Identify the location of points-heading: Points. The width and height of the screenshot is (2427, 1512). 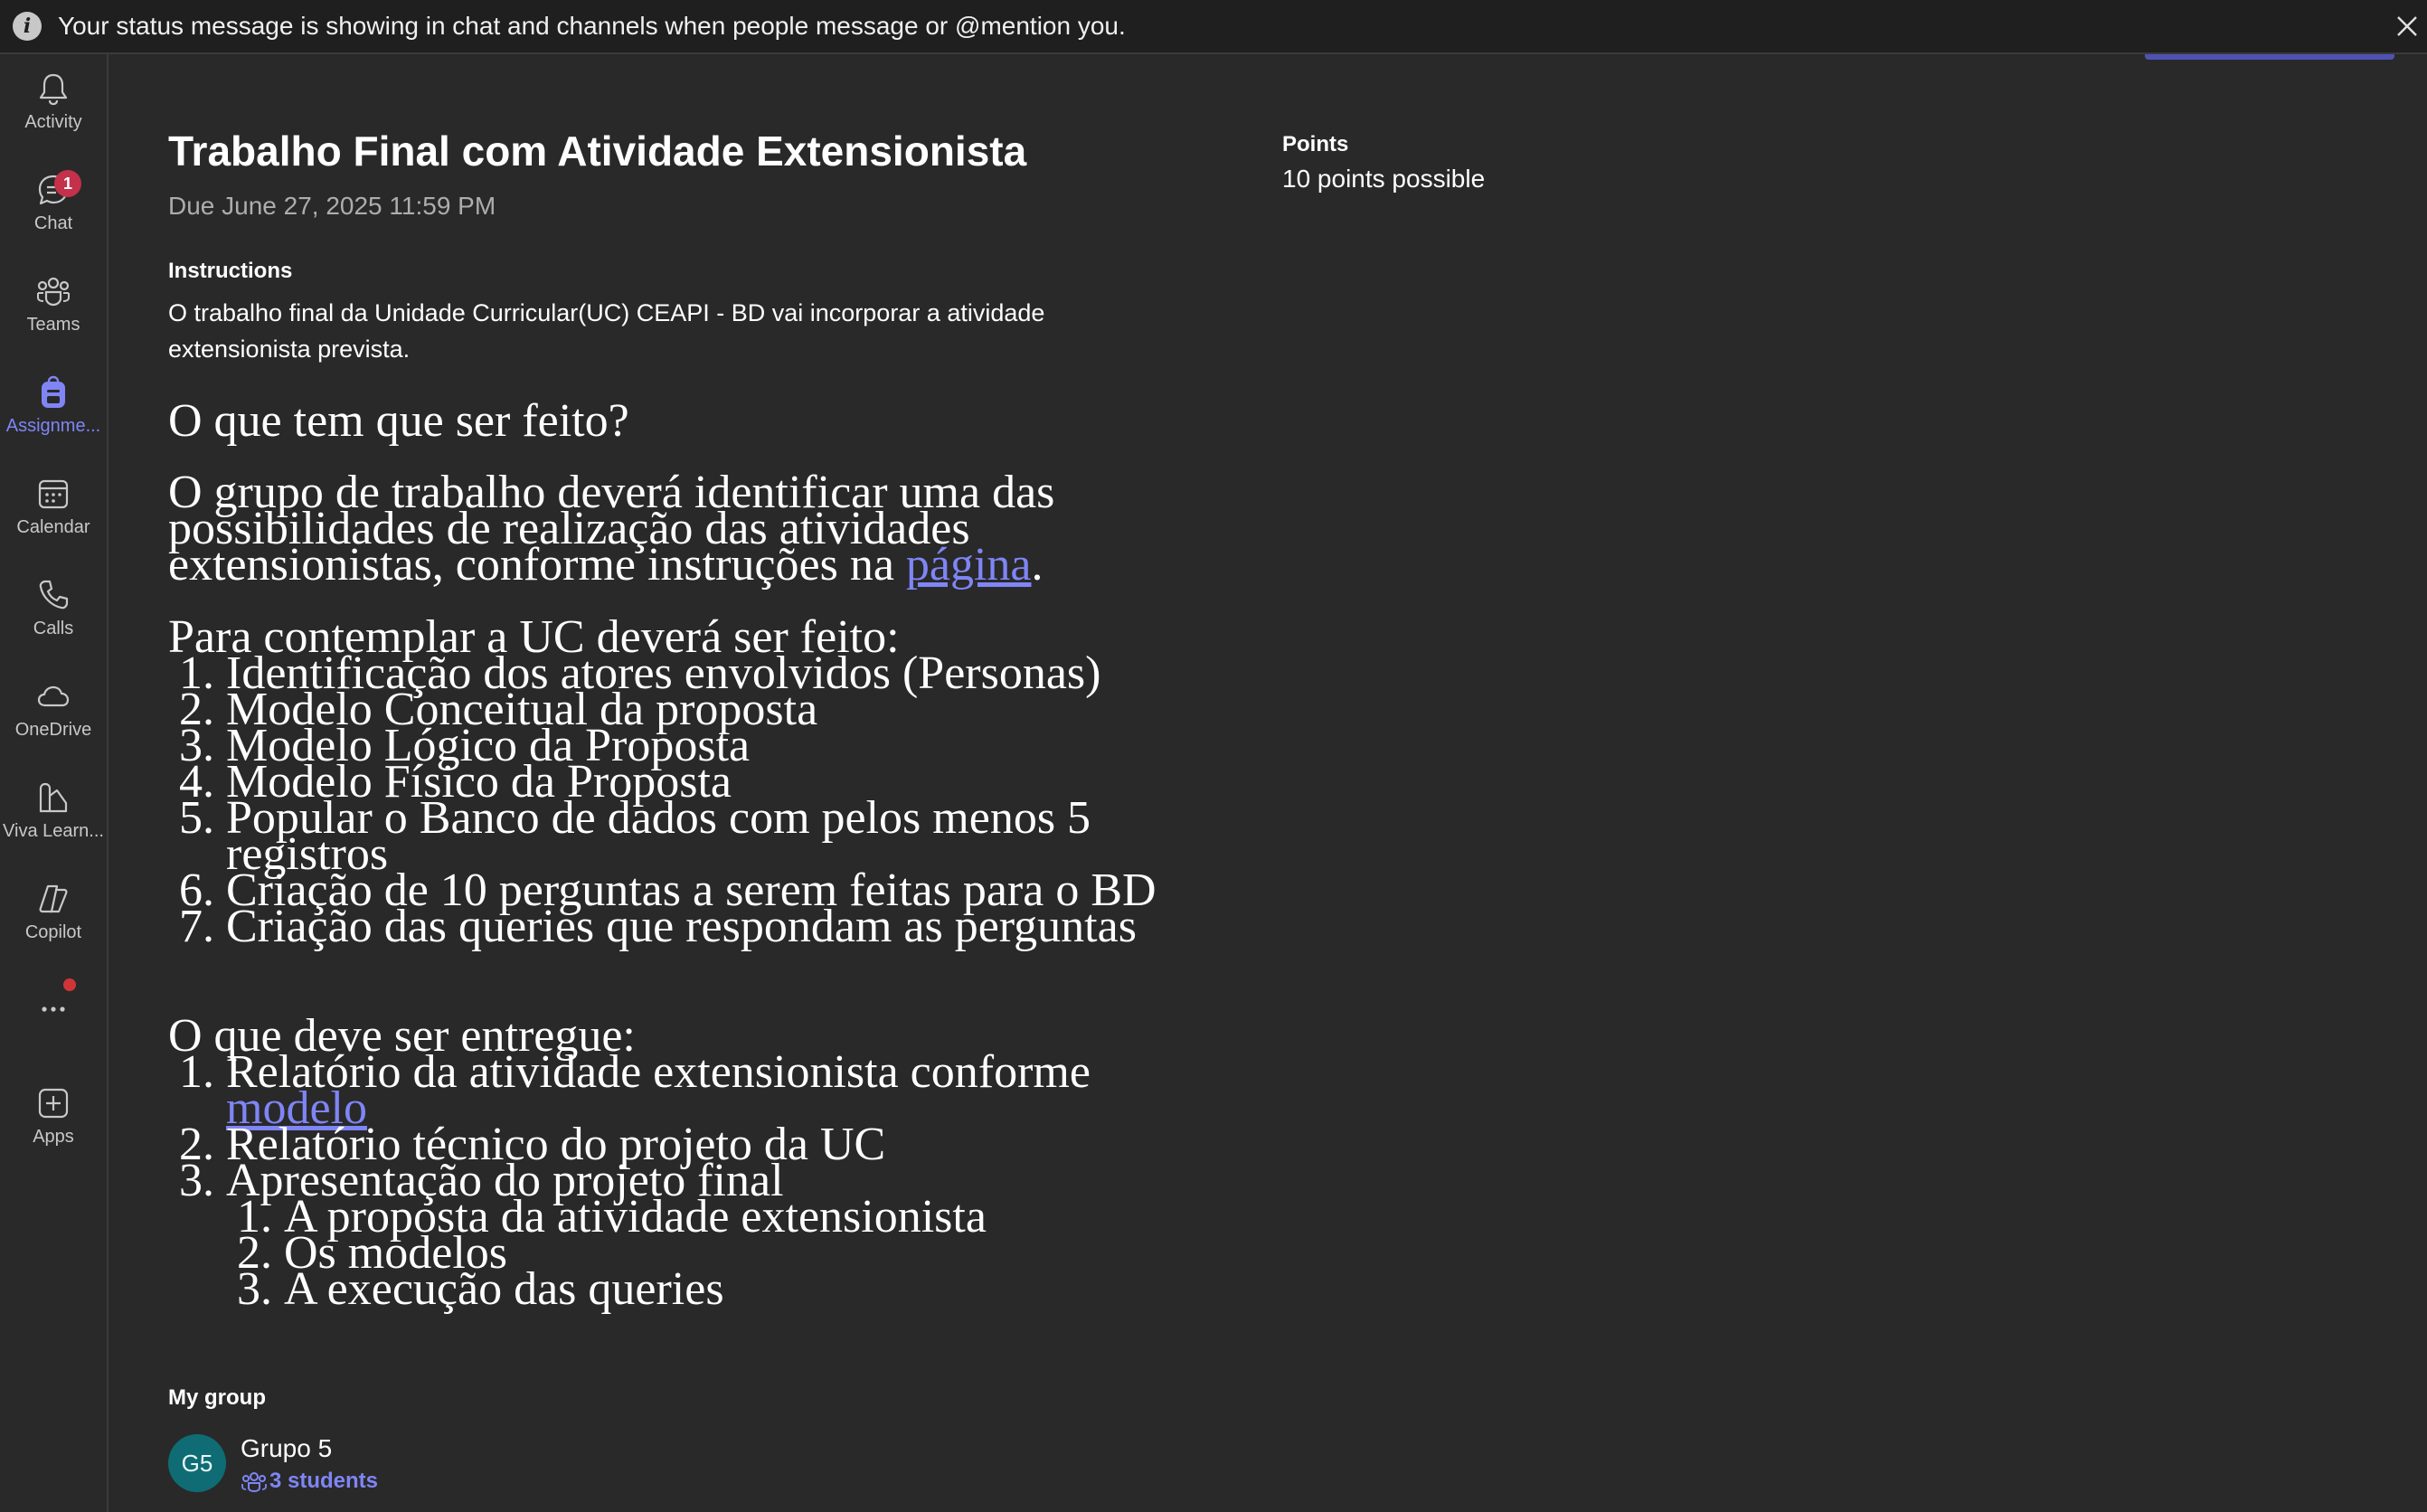
(1315, 144).